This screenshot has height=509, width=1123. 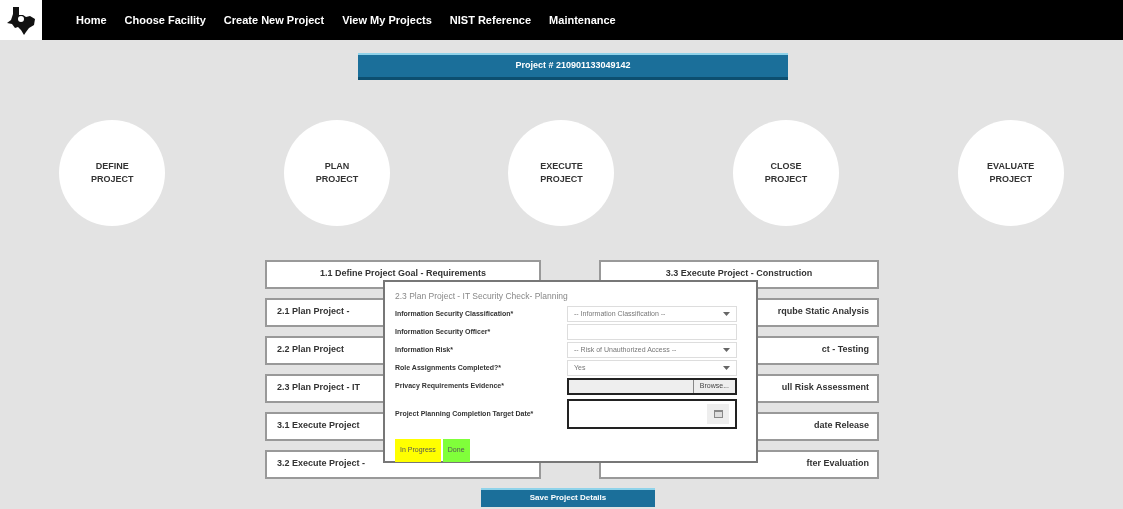 I want to click on phase-circle: EVALUATE PROJECT, so click(x=1010, y=172).